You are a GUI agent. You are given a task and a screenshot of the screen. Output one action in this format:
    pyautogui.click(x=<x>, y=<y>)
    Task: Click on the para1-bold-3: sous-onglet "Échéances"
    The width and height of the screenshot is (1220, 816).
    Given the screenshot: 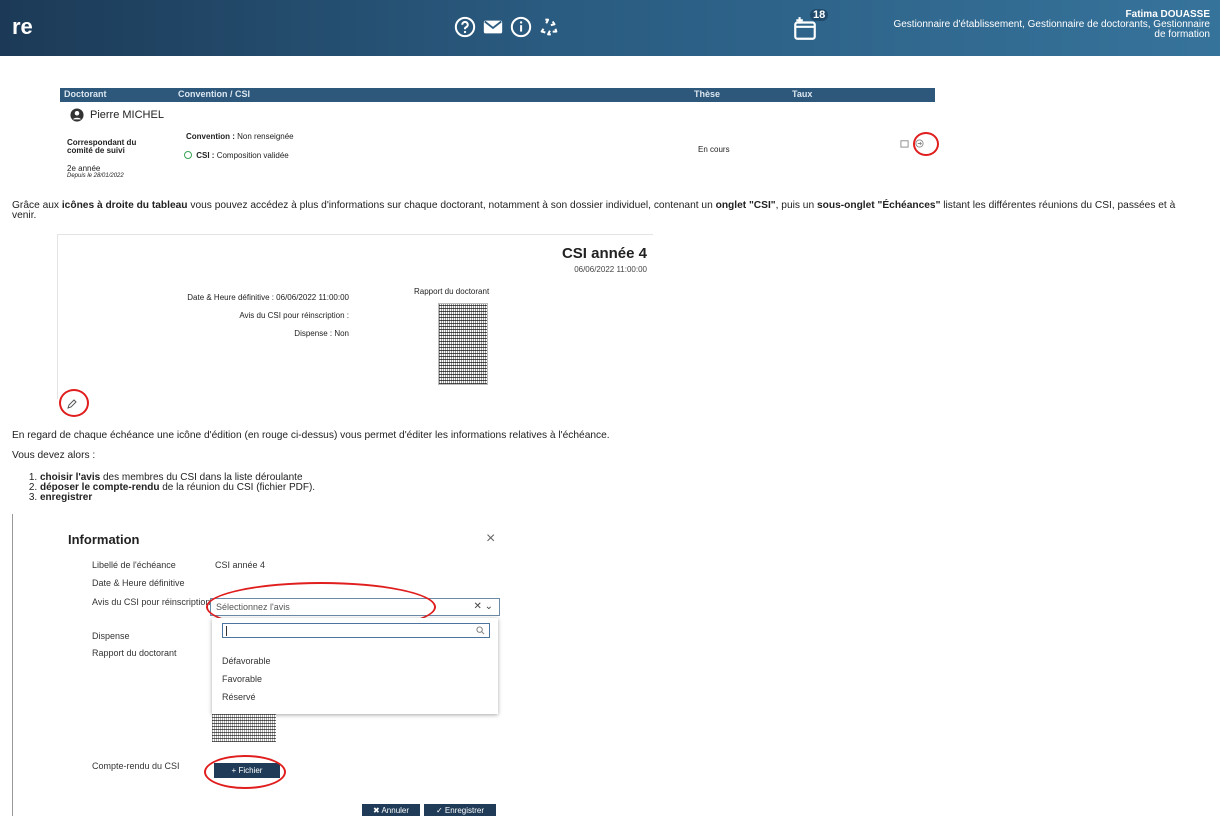 What is the action you would take?
    pyautogui.click(x=878, y=205)
    